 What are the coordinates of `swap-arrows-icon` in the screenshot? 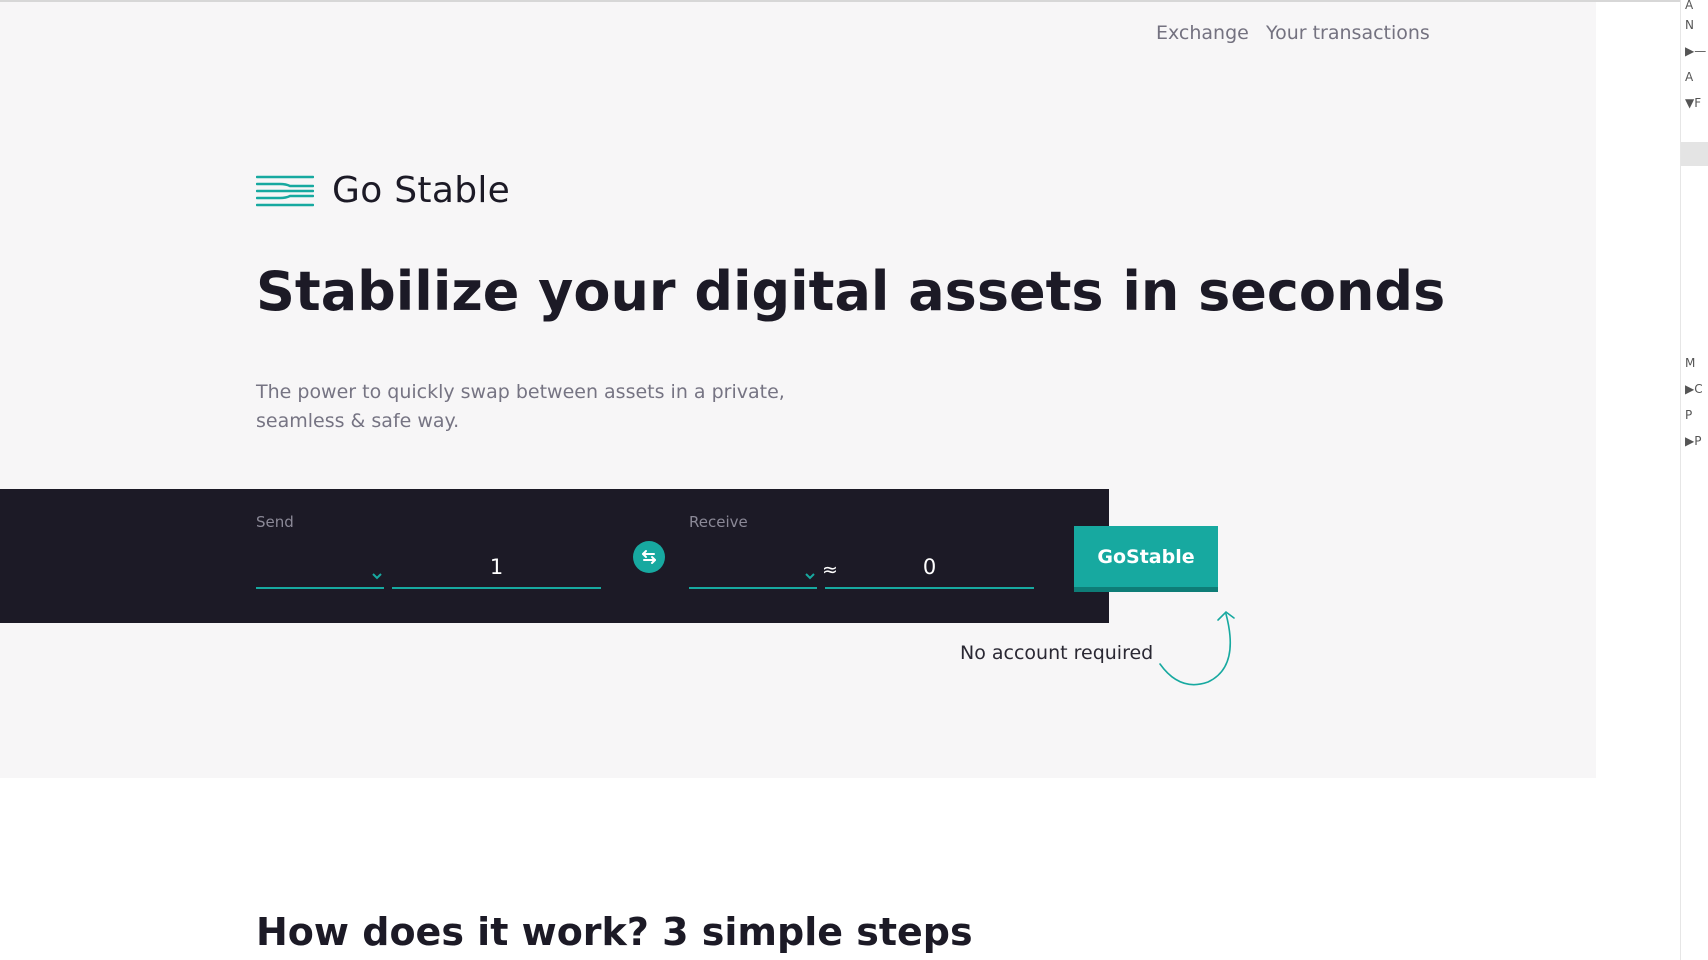 It's located at (649, 557).